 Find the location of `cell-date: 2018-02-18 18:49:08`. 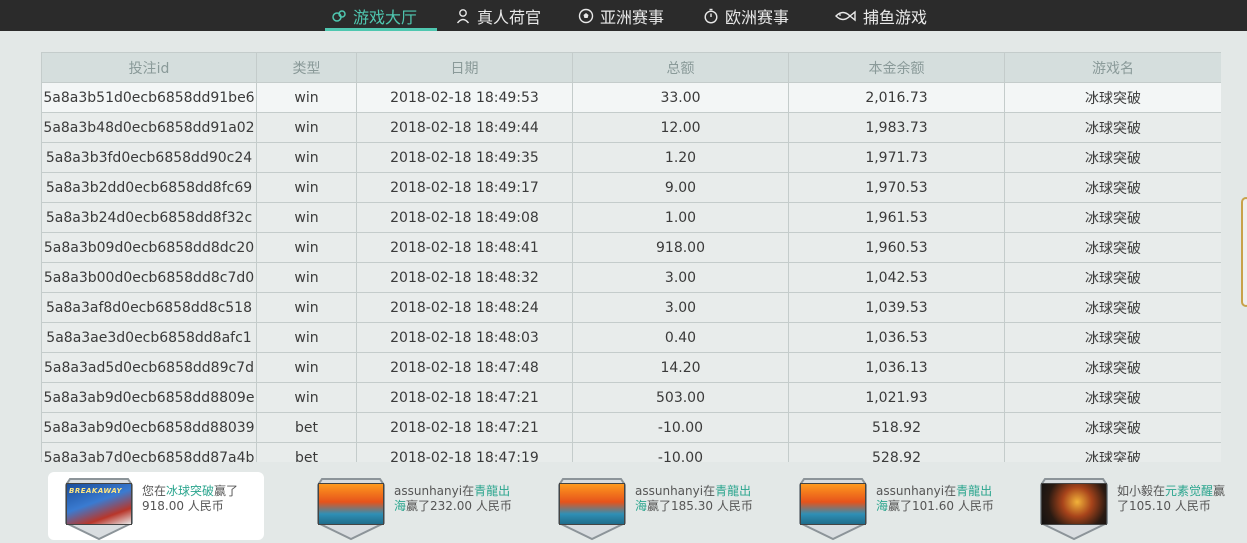

cell-date: 2018-02-18 18:49:08 is located at coordinates (464, 217).